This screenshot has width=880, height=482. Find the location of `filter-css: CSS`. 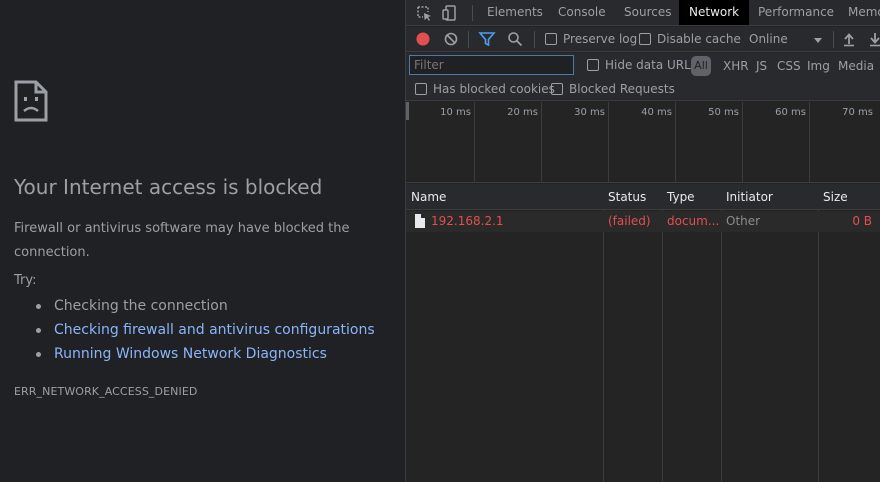

filter-css: CSS is located at coordinates (789, 66).